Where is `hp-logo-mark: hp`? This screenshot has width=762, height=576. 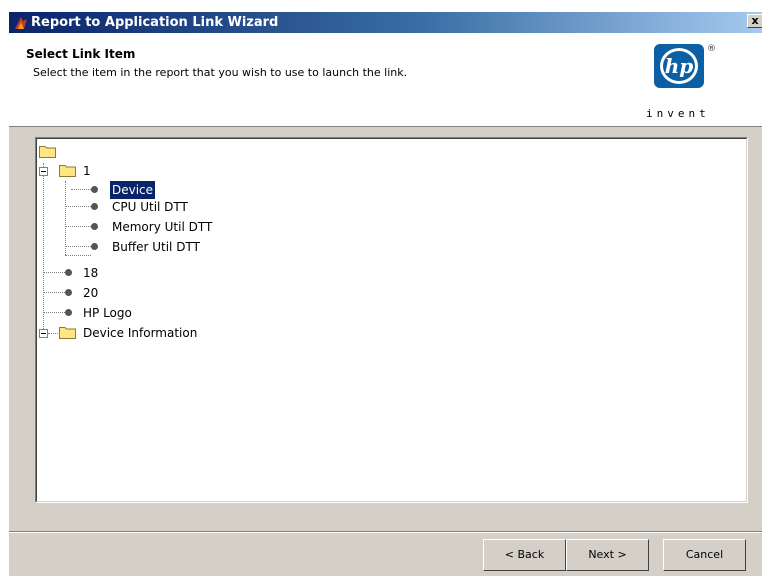
hp-logo-mark: hp is located at coordinates (679, 66).